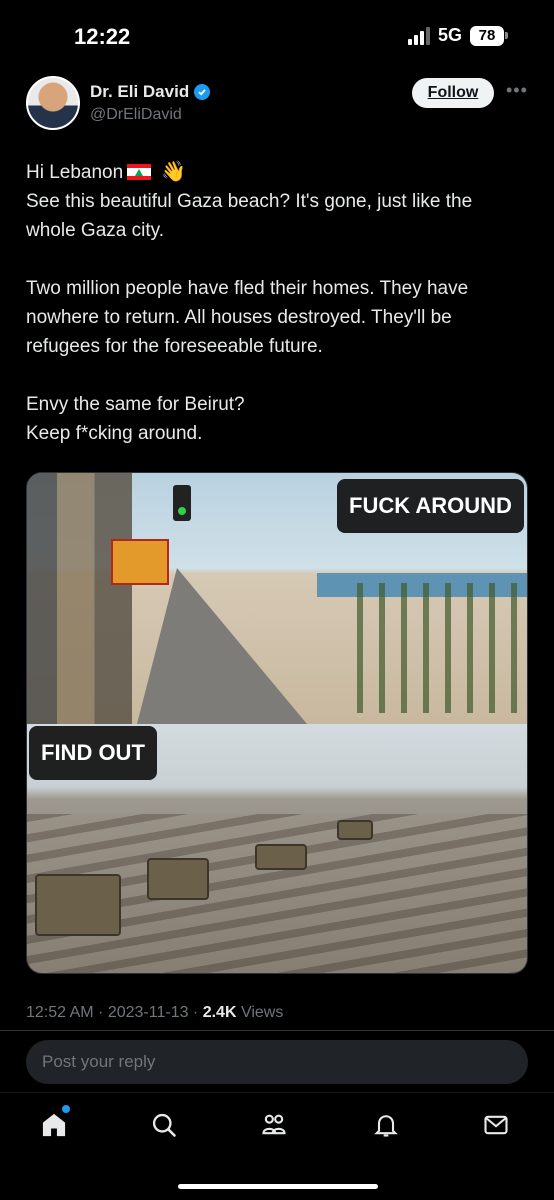  What do you see at coordinates (53, 103) in the screenshot?
I see `avatar` at bounding box center [53, 103].